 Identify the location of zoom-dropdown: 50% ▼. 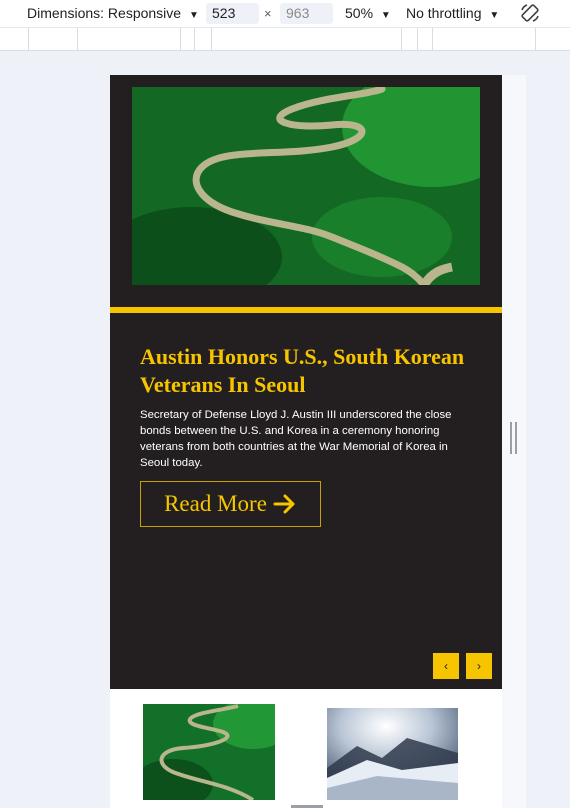
(368, 13).